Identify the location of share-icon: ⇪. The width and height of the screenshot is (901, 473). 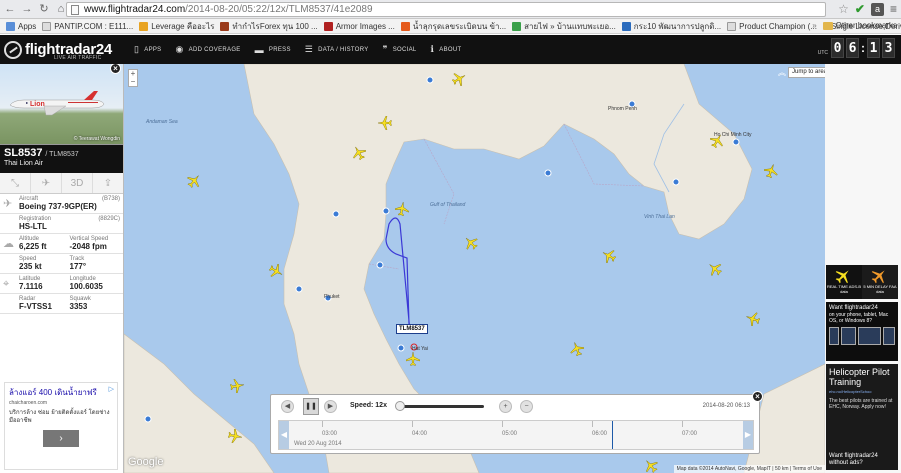
(108, 183).